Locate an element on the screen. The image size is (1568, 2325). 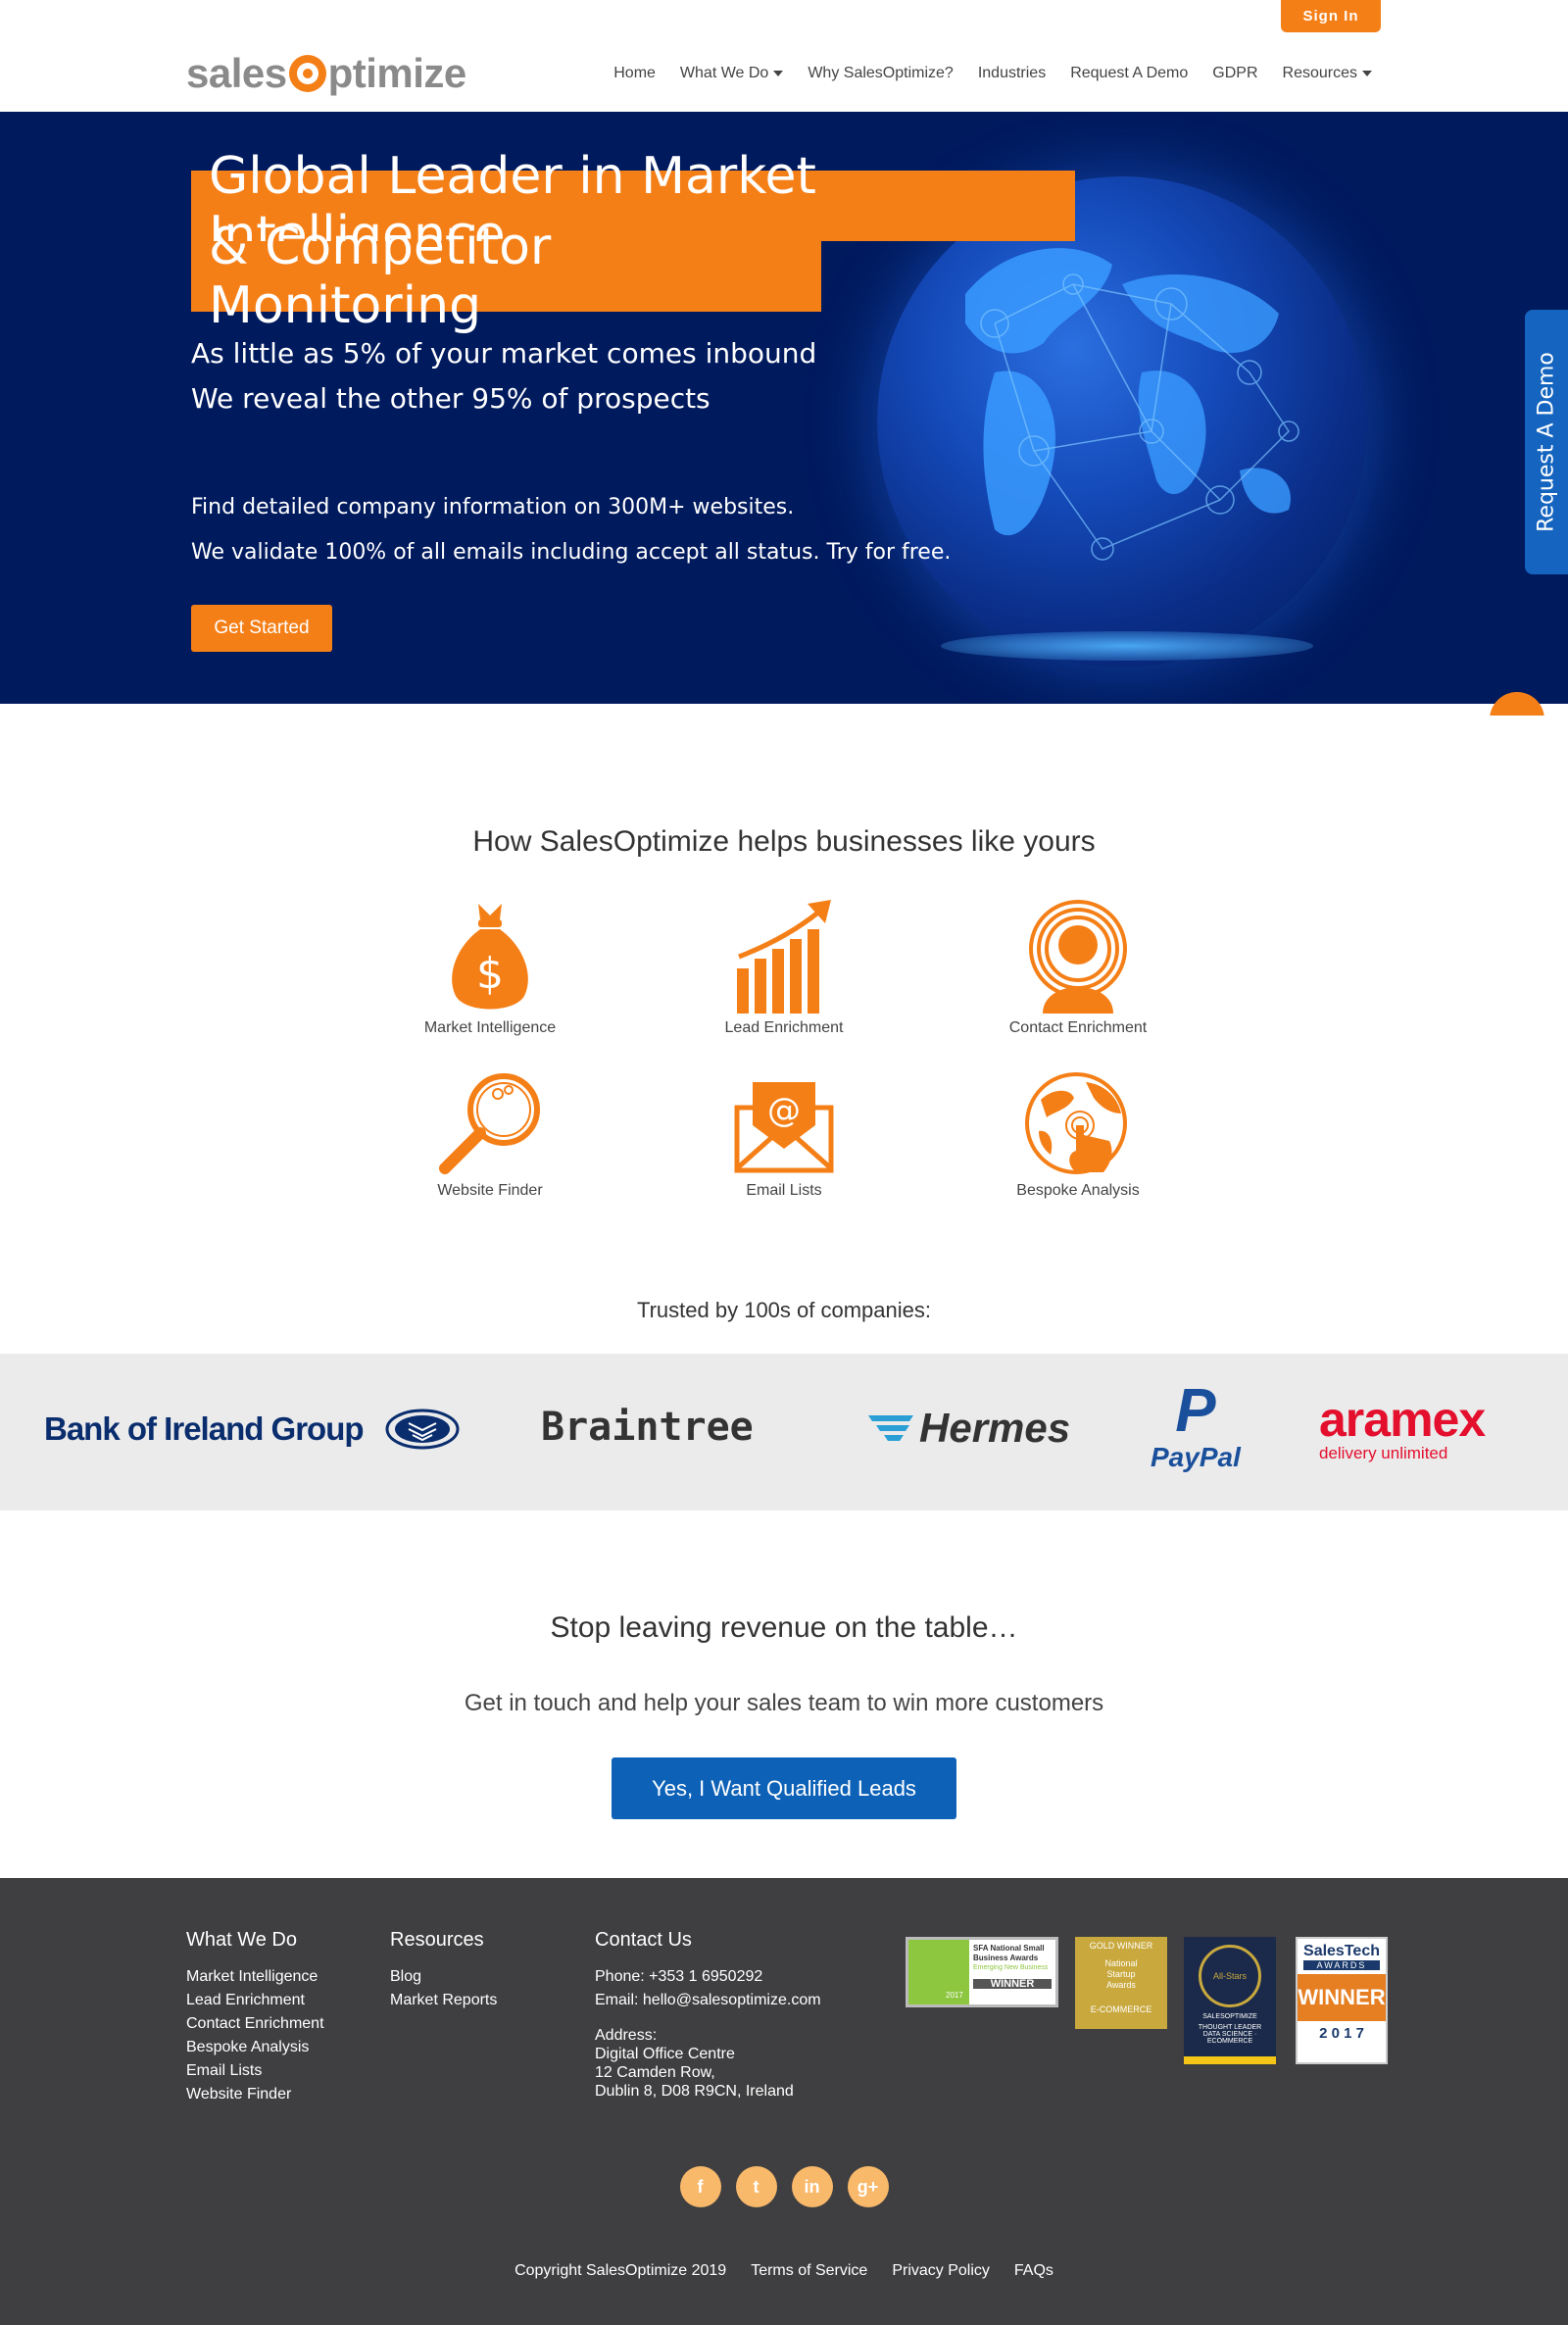
footer-heading: Resources is located at coordinates (437, 1940).